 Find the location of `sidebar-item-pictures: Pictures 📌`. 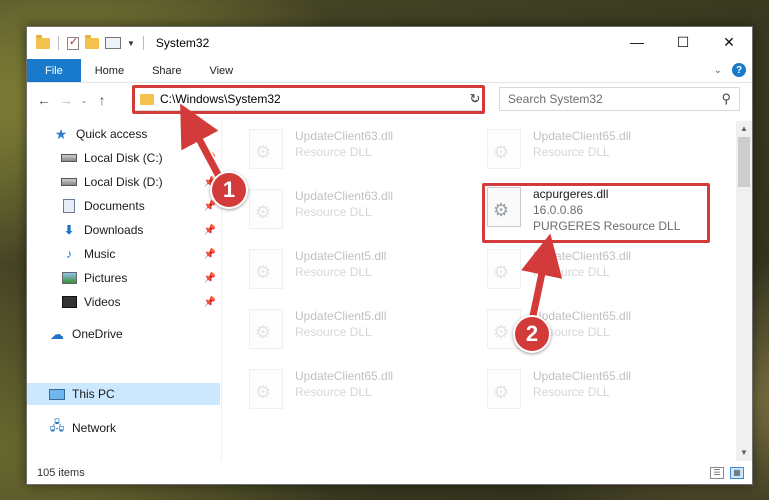

sidebar-item-pictures: Pictures 📌 is located at coordinates (124, 278).